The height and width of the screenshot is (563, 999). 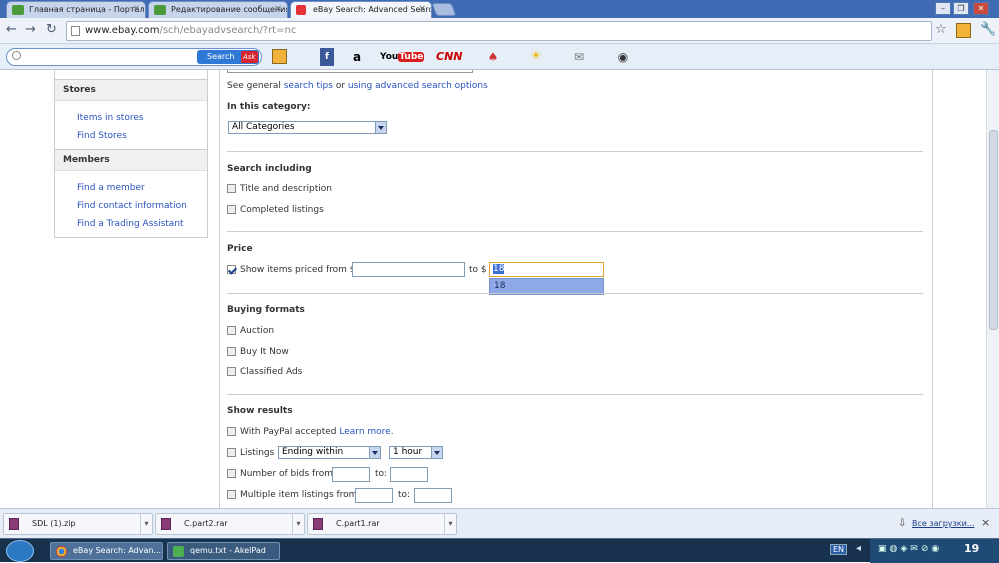 I want to click on amazon-icon: a, so click(x=357, y=57).